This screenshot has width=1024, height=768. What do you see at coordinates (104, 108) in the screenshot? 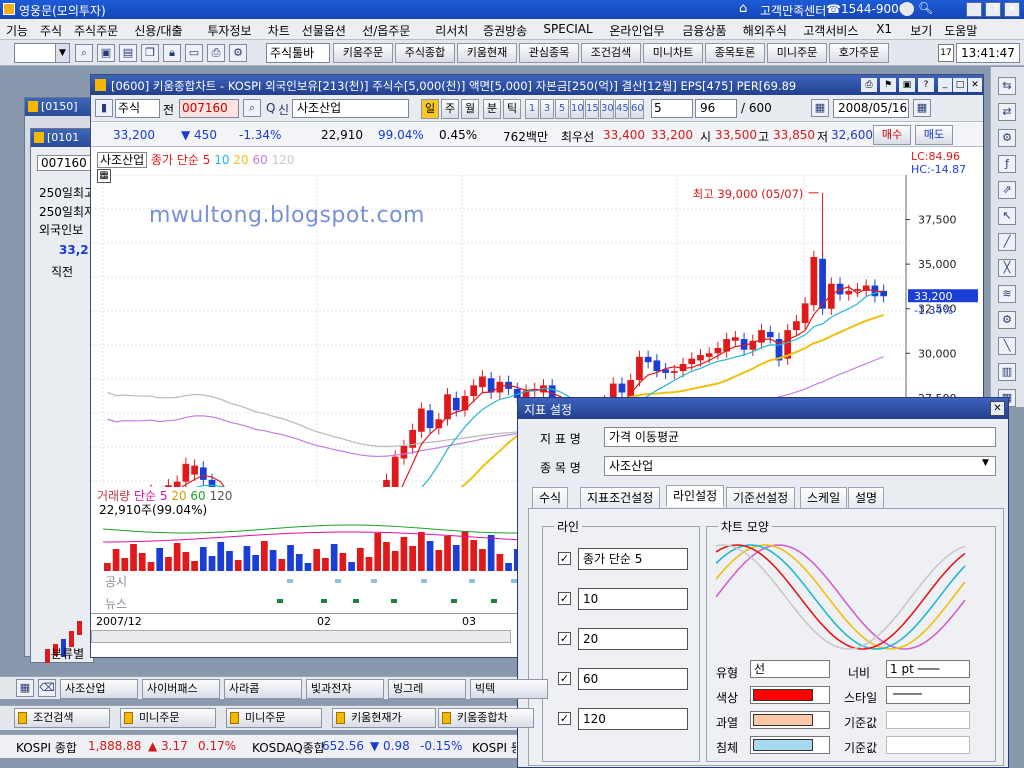
I see `lock-icon: ▮` at bounding box center [104, 108].